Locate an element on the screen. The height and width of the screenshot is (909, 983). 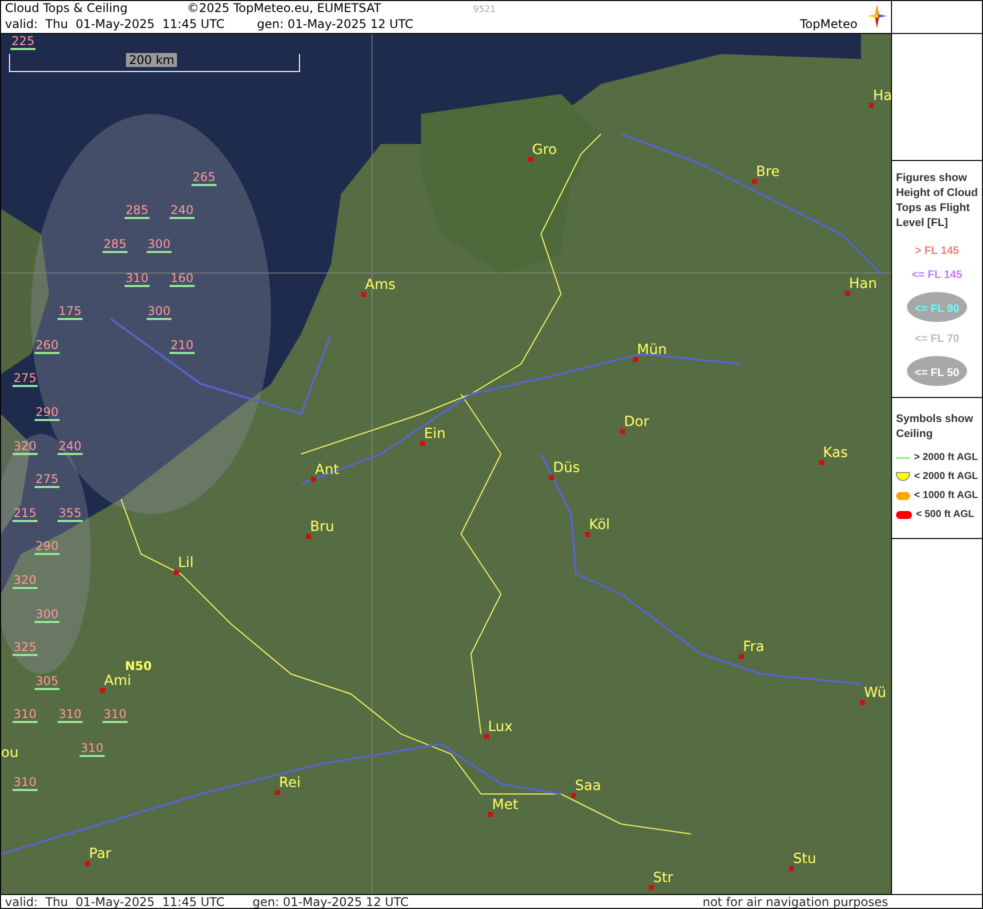
city-label: Stu is located at coordinates (804, 859).